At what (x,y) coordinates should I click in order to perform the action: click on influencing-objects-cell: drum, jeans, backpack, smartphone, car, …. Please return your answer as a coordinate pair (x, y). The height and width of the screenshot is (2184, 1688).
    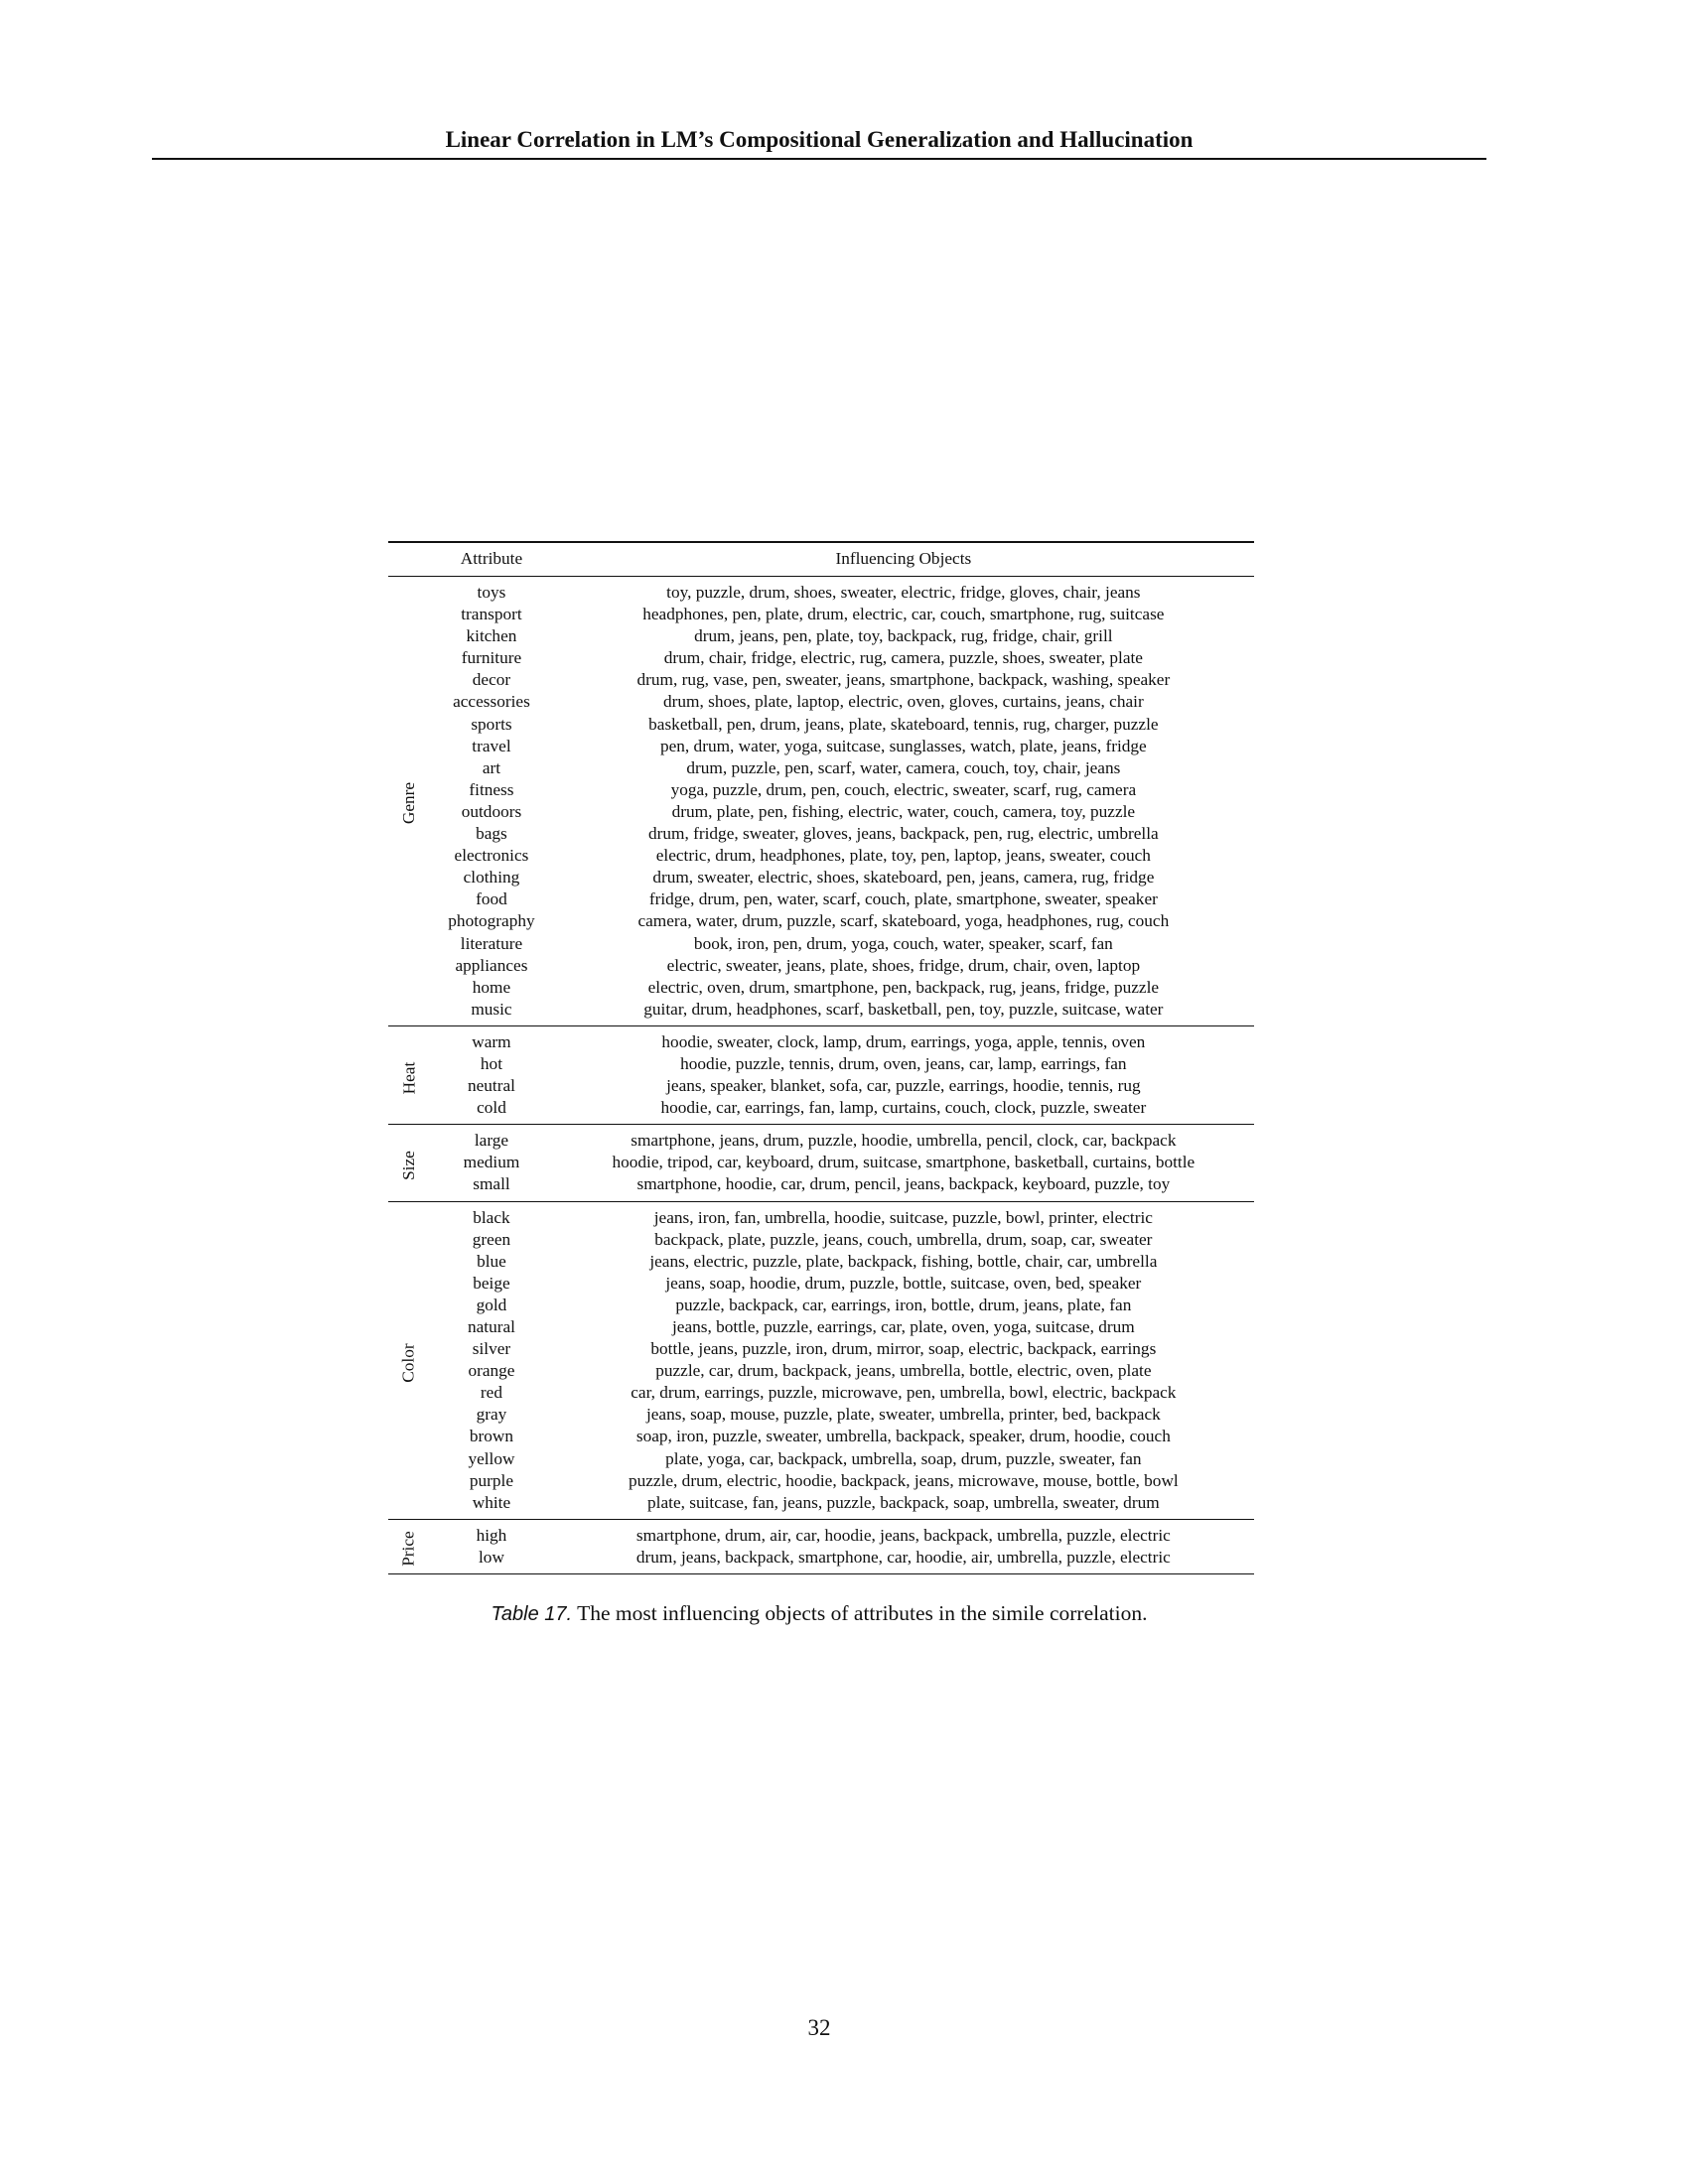
    Looking at the image, I should click on (903, 1560).